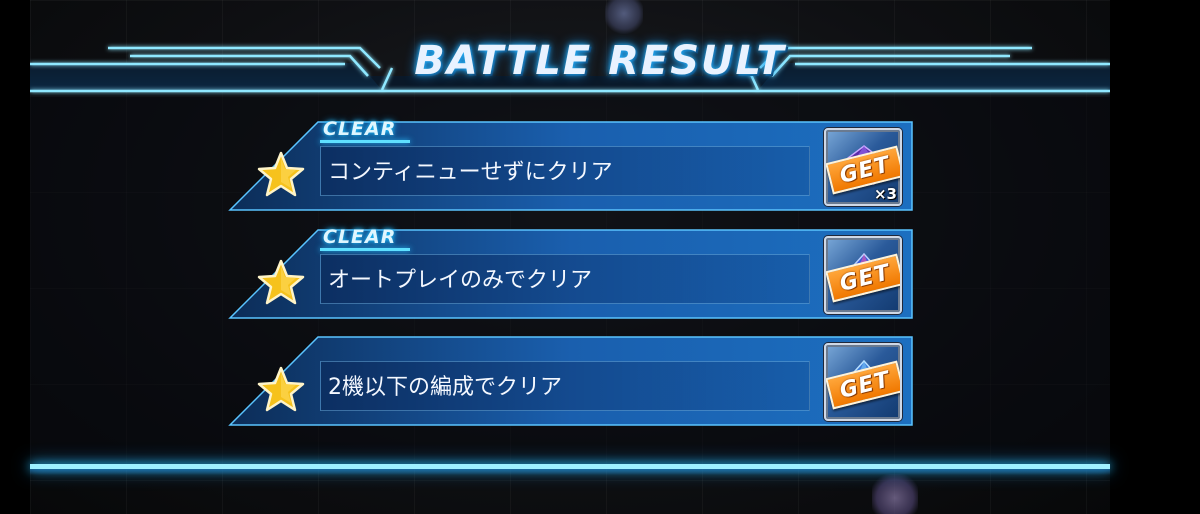  Describe the element at coordinates (885, 194) in the screenshot. I see `reward-quantity: ×3` at that location.